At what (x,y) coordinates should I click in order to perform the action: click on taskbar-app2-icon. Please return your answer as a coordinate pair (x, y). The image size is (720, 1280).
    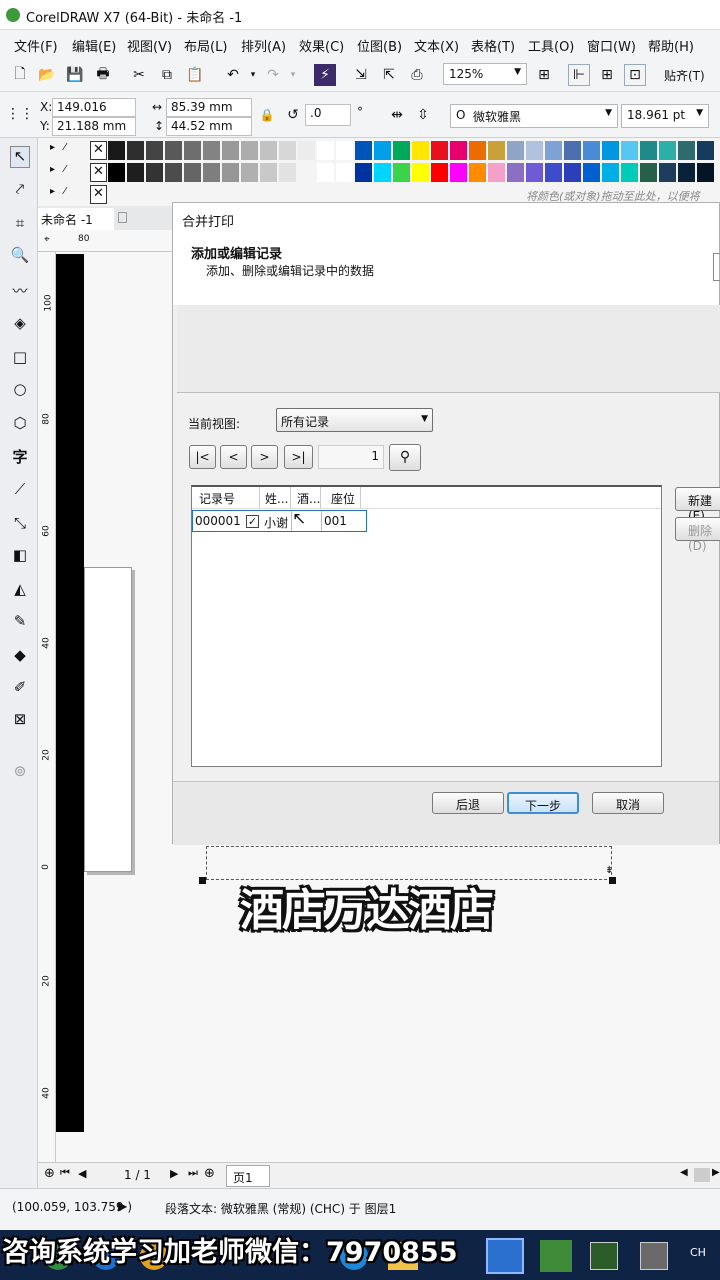
    Looking at the image, I should click on (604, 1256).